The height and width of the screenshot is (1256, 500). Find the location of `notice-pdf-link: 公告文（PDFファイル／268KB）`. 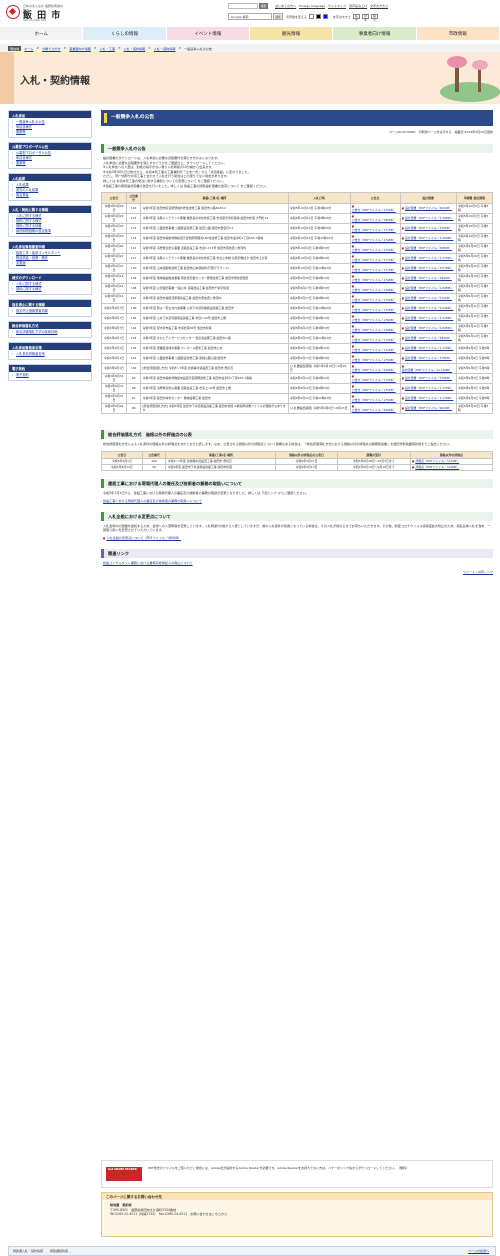

notice-pdf-link: 公告文（PDFファイル／268KB） is located at coordinates (374, 410).